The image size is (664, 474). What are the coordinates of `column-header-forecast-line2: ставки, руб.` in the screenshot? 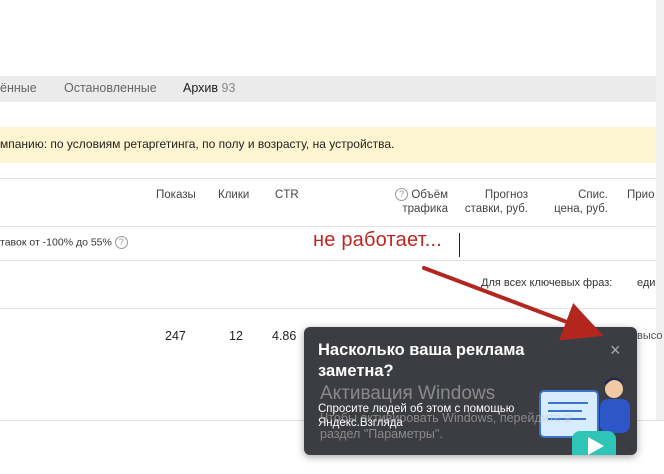 It's located at (496, 209).